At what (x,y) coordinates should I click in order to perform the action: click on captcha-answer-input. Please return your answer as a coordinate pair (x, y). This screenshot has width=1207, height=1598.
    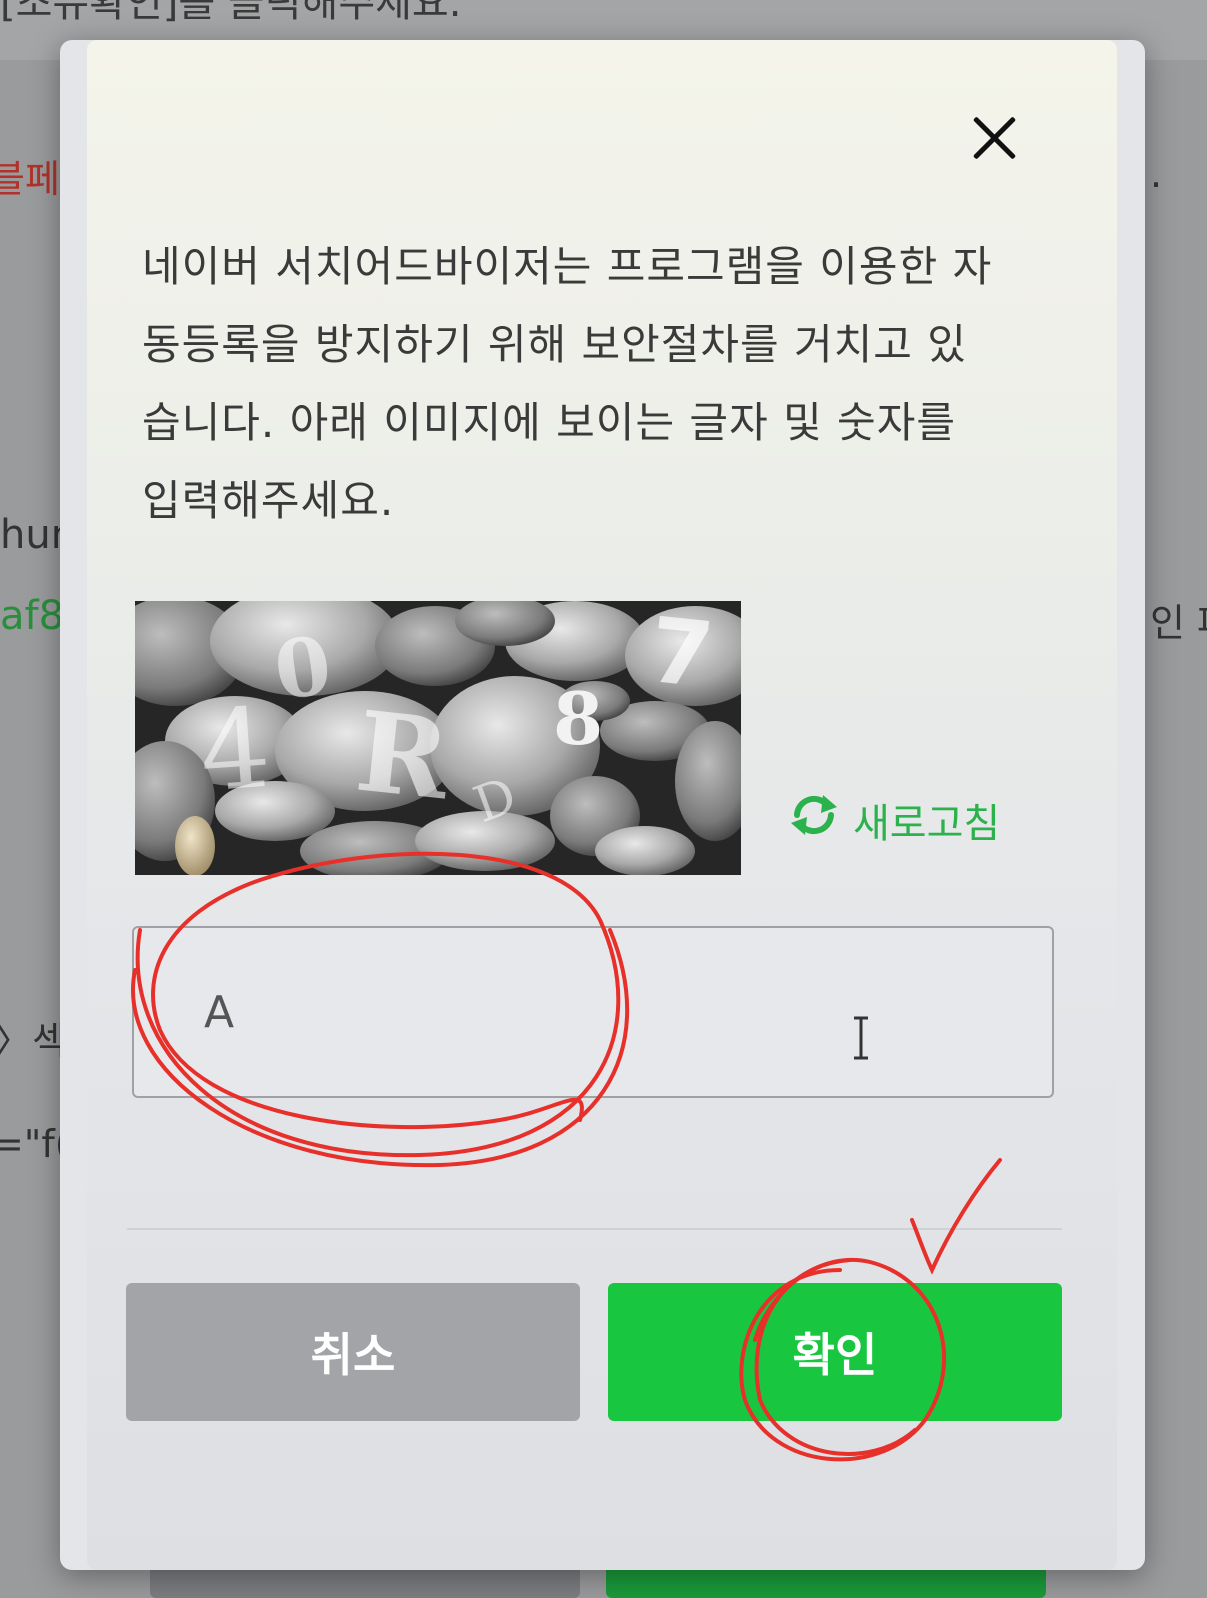
    Looking at the image, I should click on (593, 1012).